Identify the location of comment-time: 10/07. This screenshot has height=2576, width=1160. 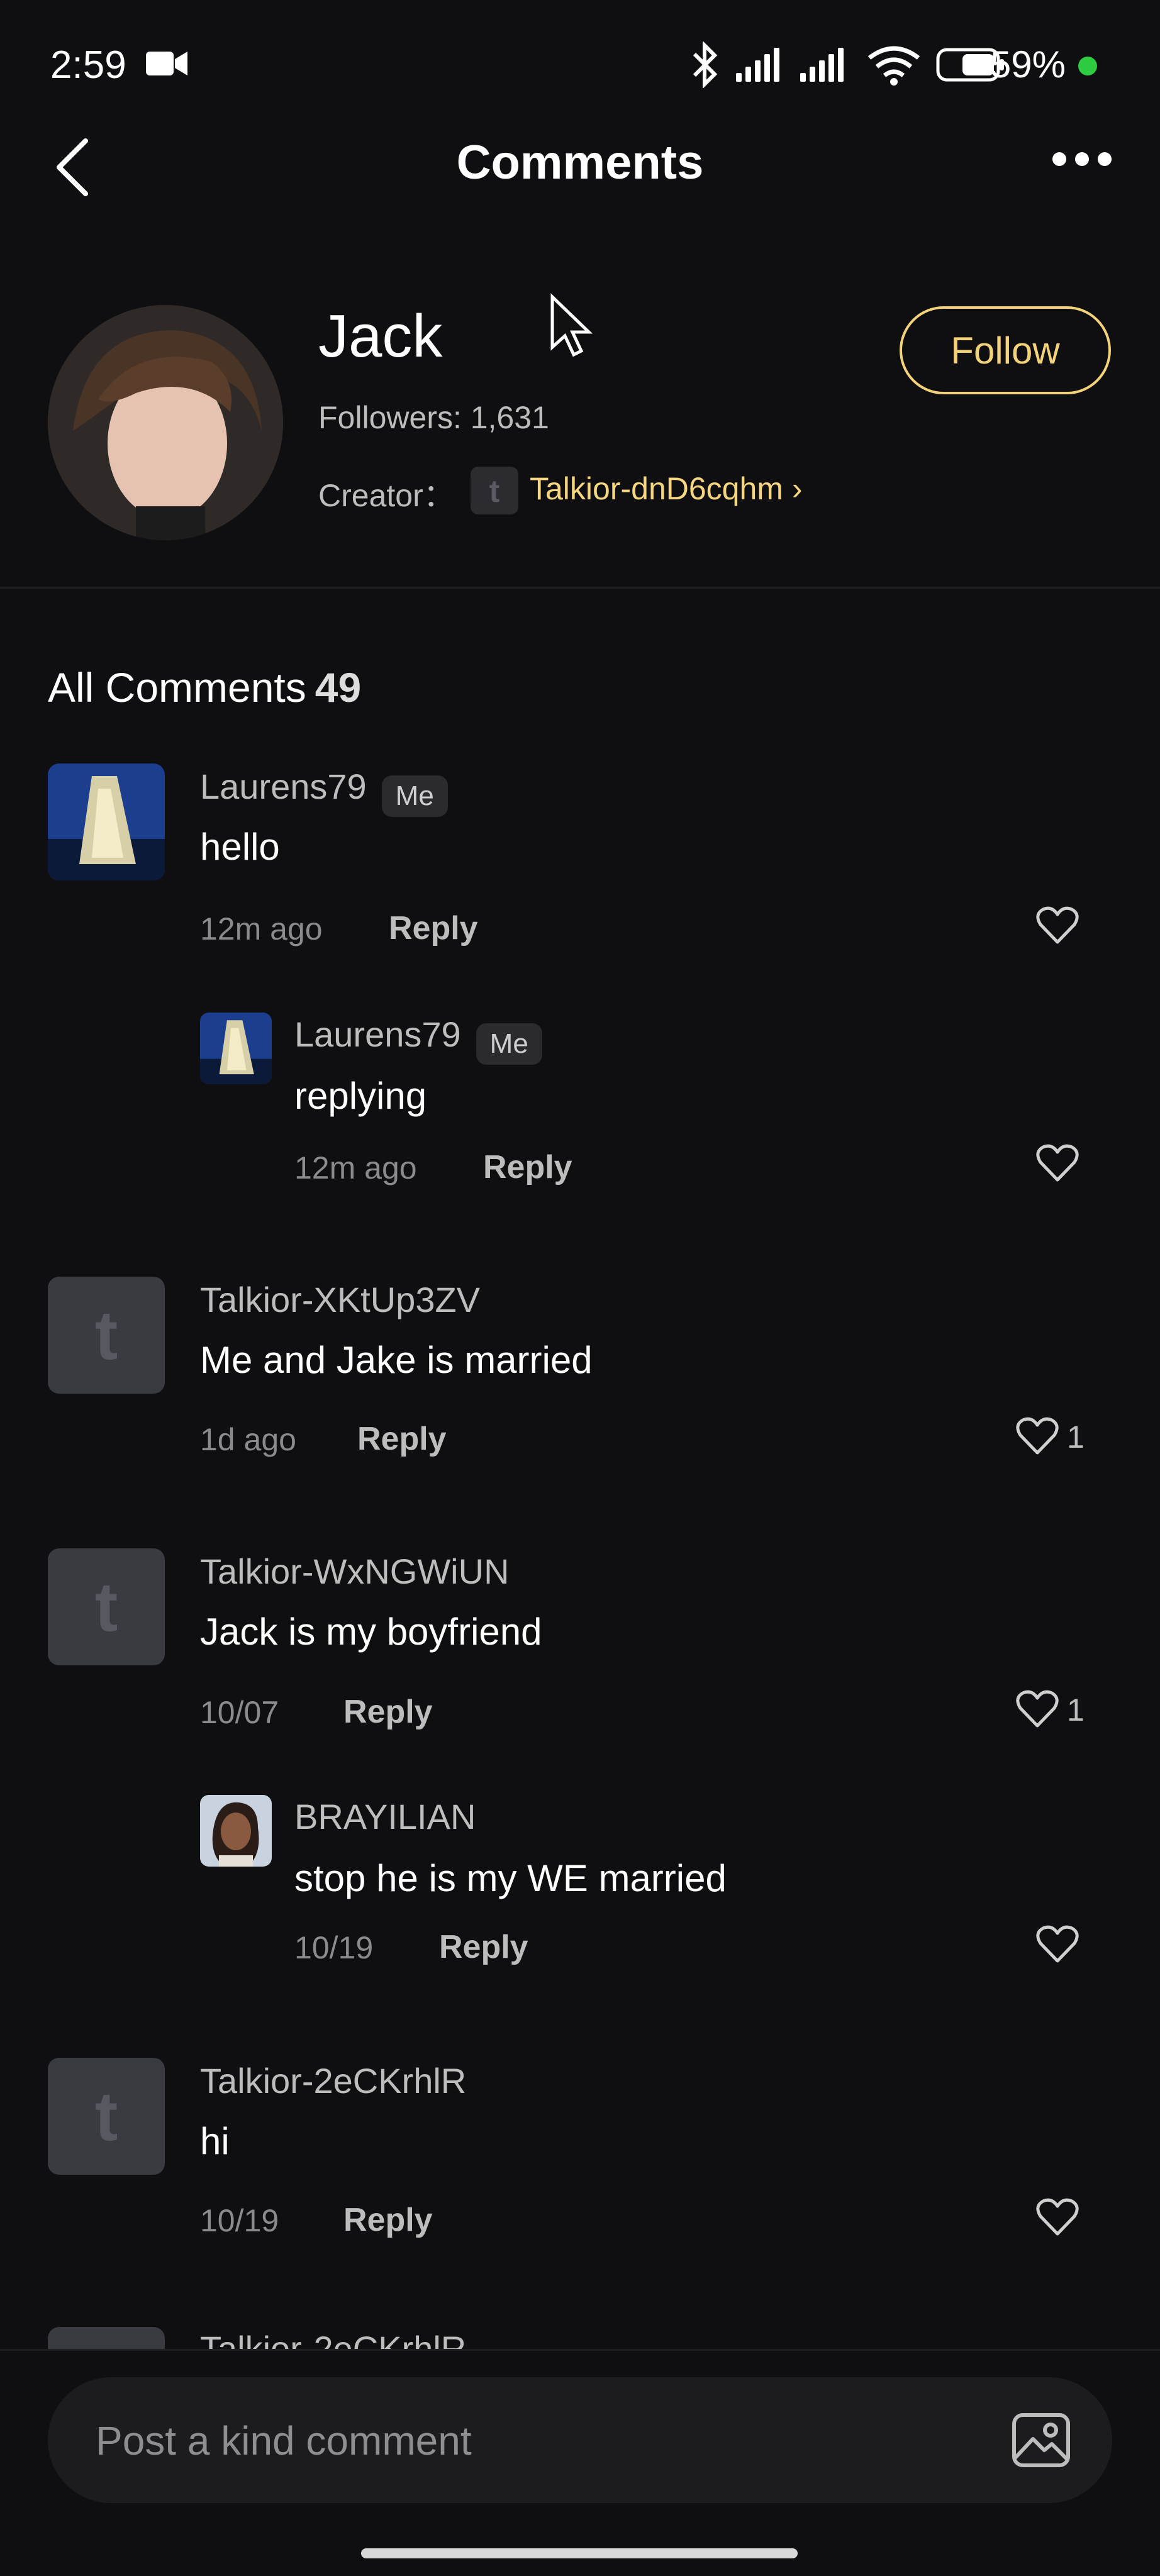
(239, 1712).